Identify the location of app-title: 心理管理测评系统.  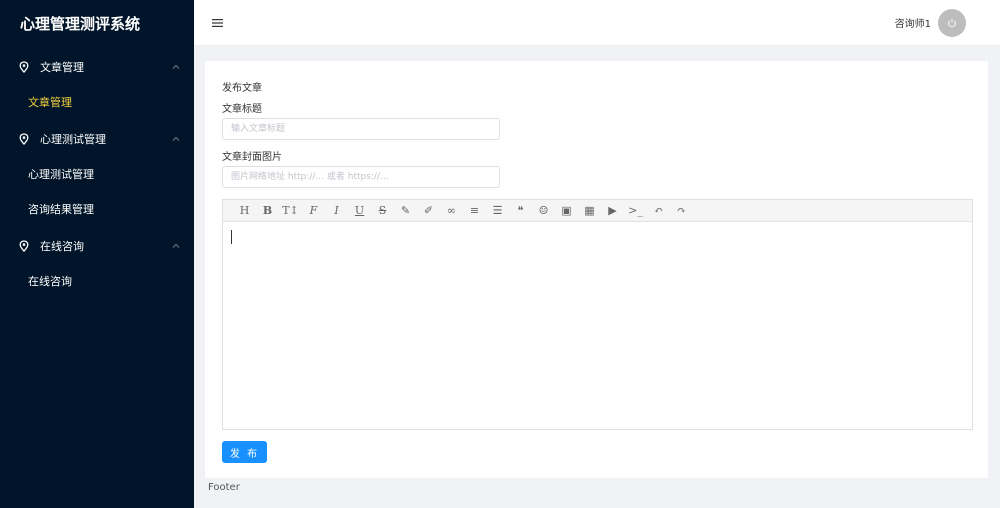
(80, 24).